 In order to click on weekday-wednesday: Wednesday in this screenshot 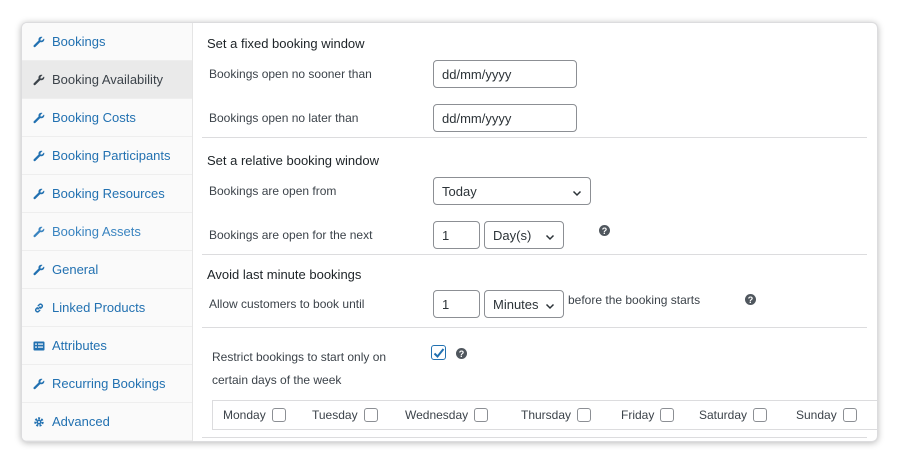, I will do `click(447, 415)`.